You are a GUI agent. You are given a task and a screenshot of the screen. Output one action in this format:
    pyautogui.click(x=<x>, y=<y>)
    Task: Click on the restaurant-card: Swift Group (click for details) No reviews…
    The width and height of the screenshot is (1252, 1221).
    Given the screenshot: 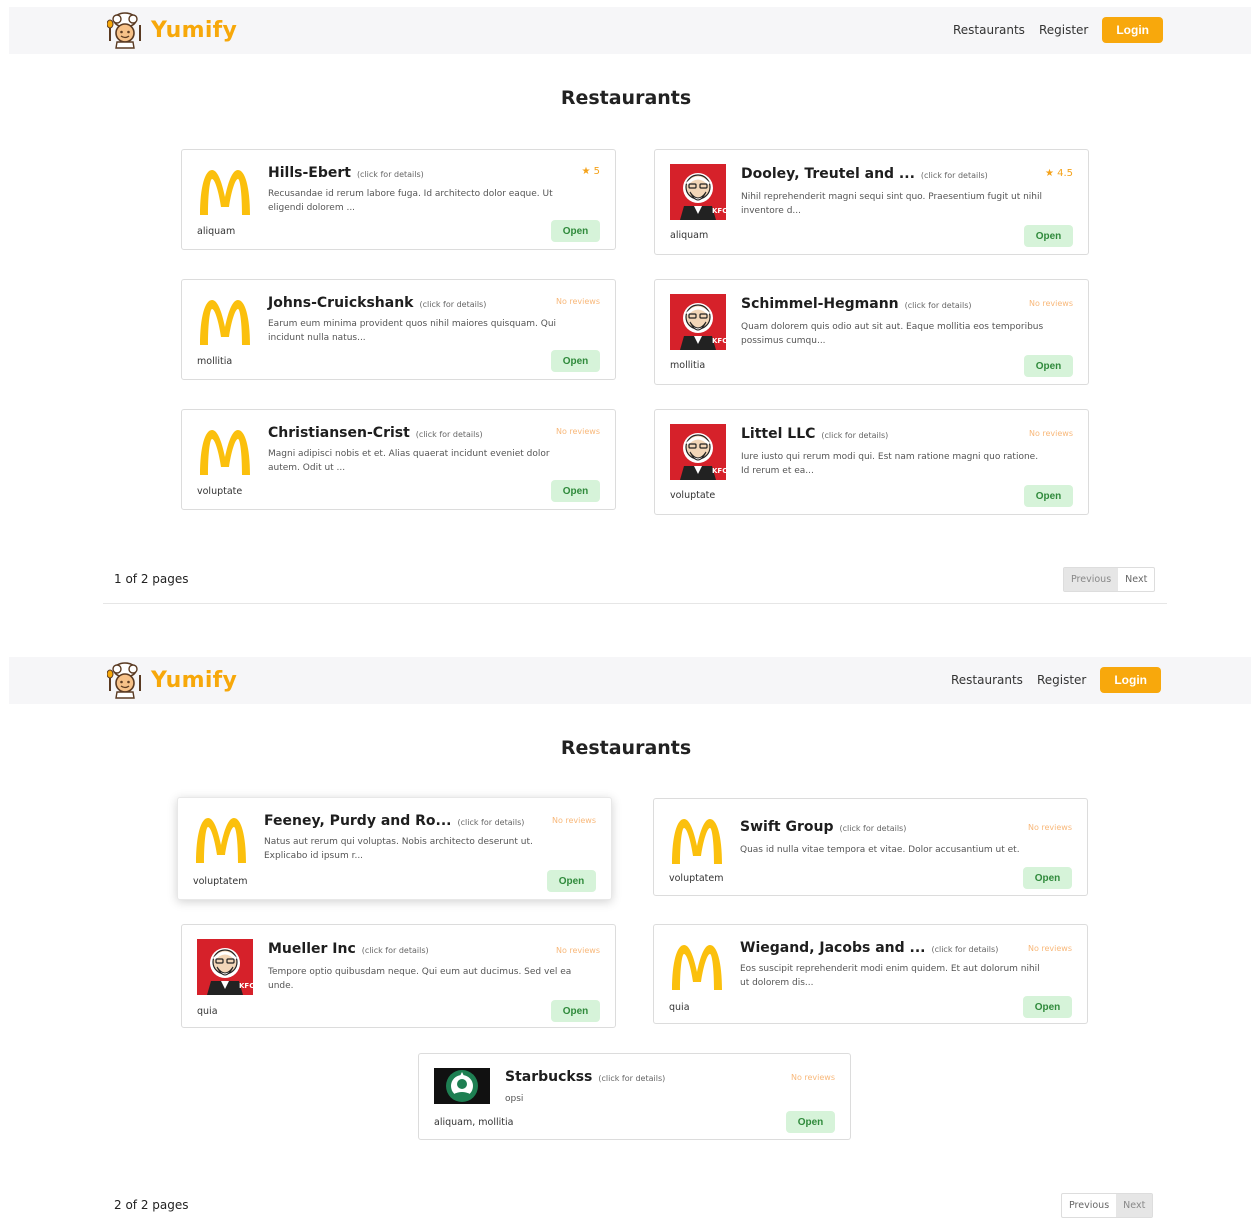 What is the action you would take?
    pyautogui.click(x=870, y=847)
    